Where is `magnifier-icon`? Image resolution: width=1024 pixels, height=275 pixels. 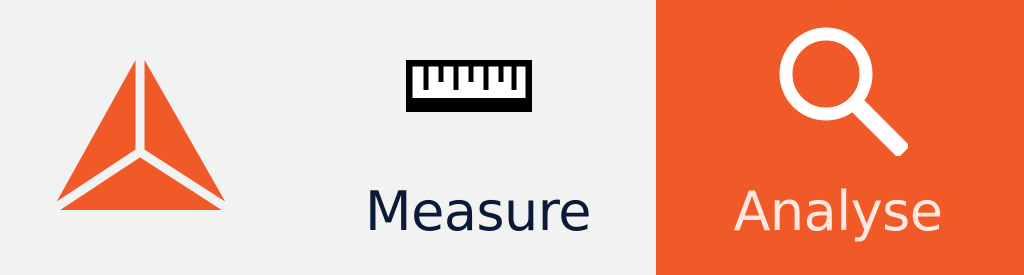 magnifier-icon is located at coordinates (843, 91).